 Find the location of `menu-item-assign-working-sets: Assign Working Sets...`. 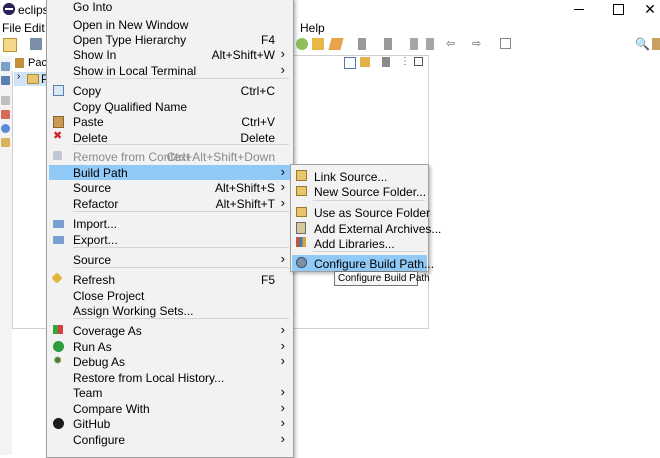

menu-item-assign-working-sets: Assign Working Sets... is located at coordinates (170, 310).